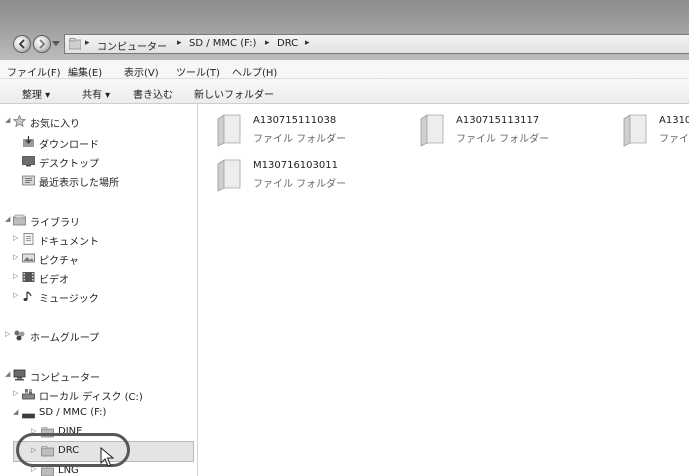 Image resolution: width=689 pixels, height=476 pixels. I want to click on nav-local-disk: ▷ ローカル ディスク (C:), so click(98, 395).